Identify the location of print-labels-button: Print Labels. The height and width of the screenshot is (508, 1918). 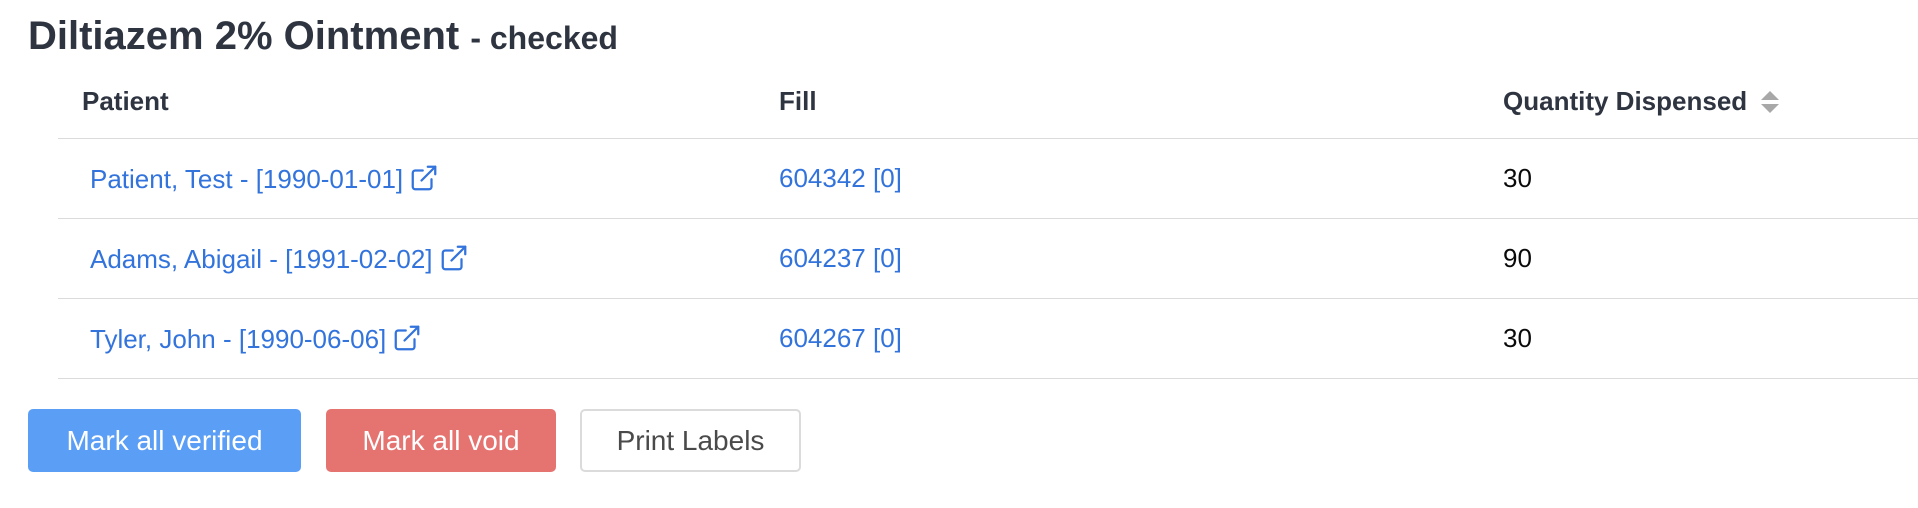
(690, 440).